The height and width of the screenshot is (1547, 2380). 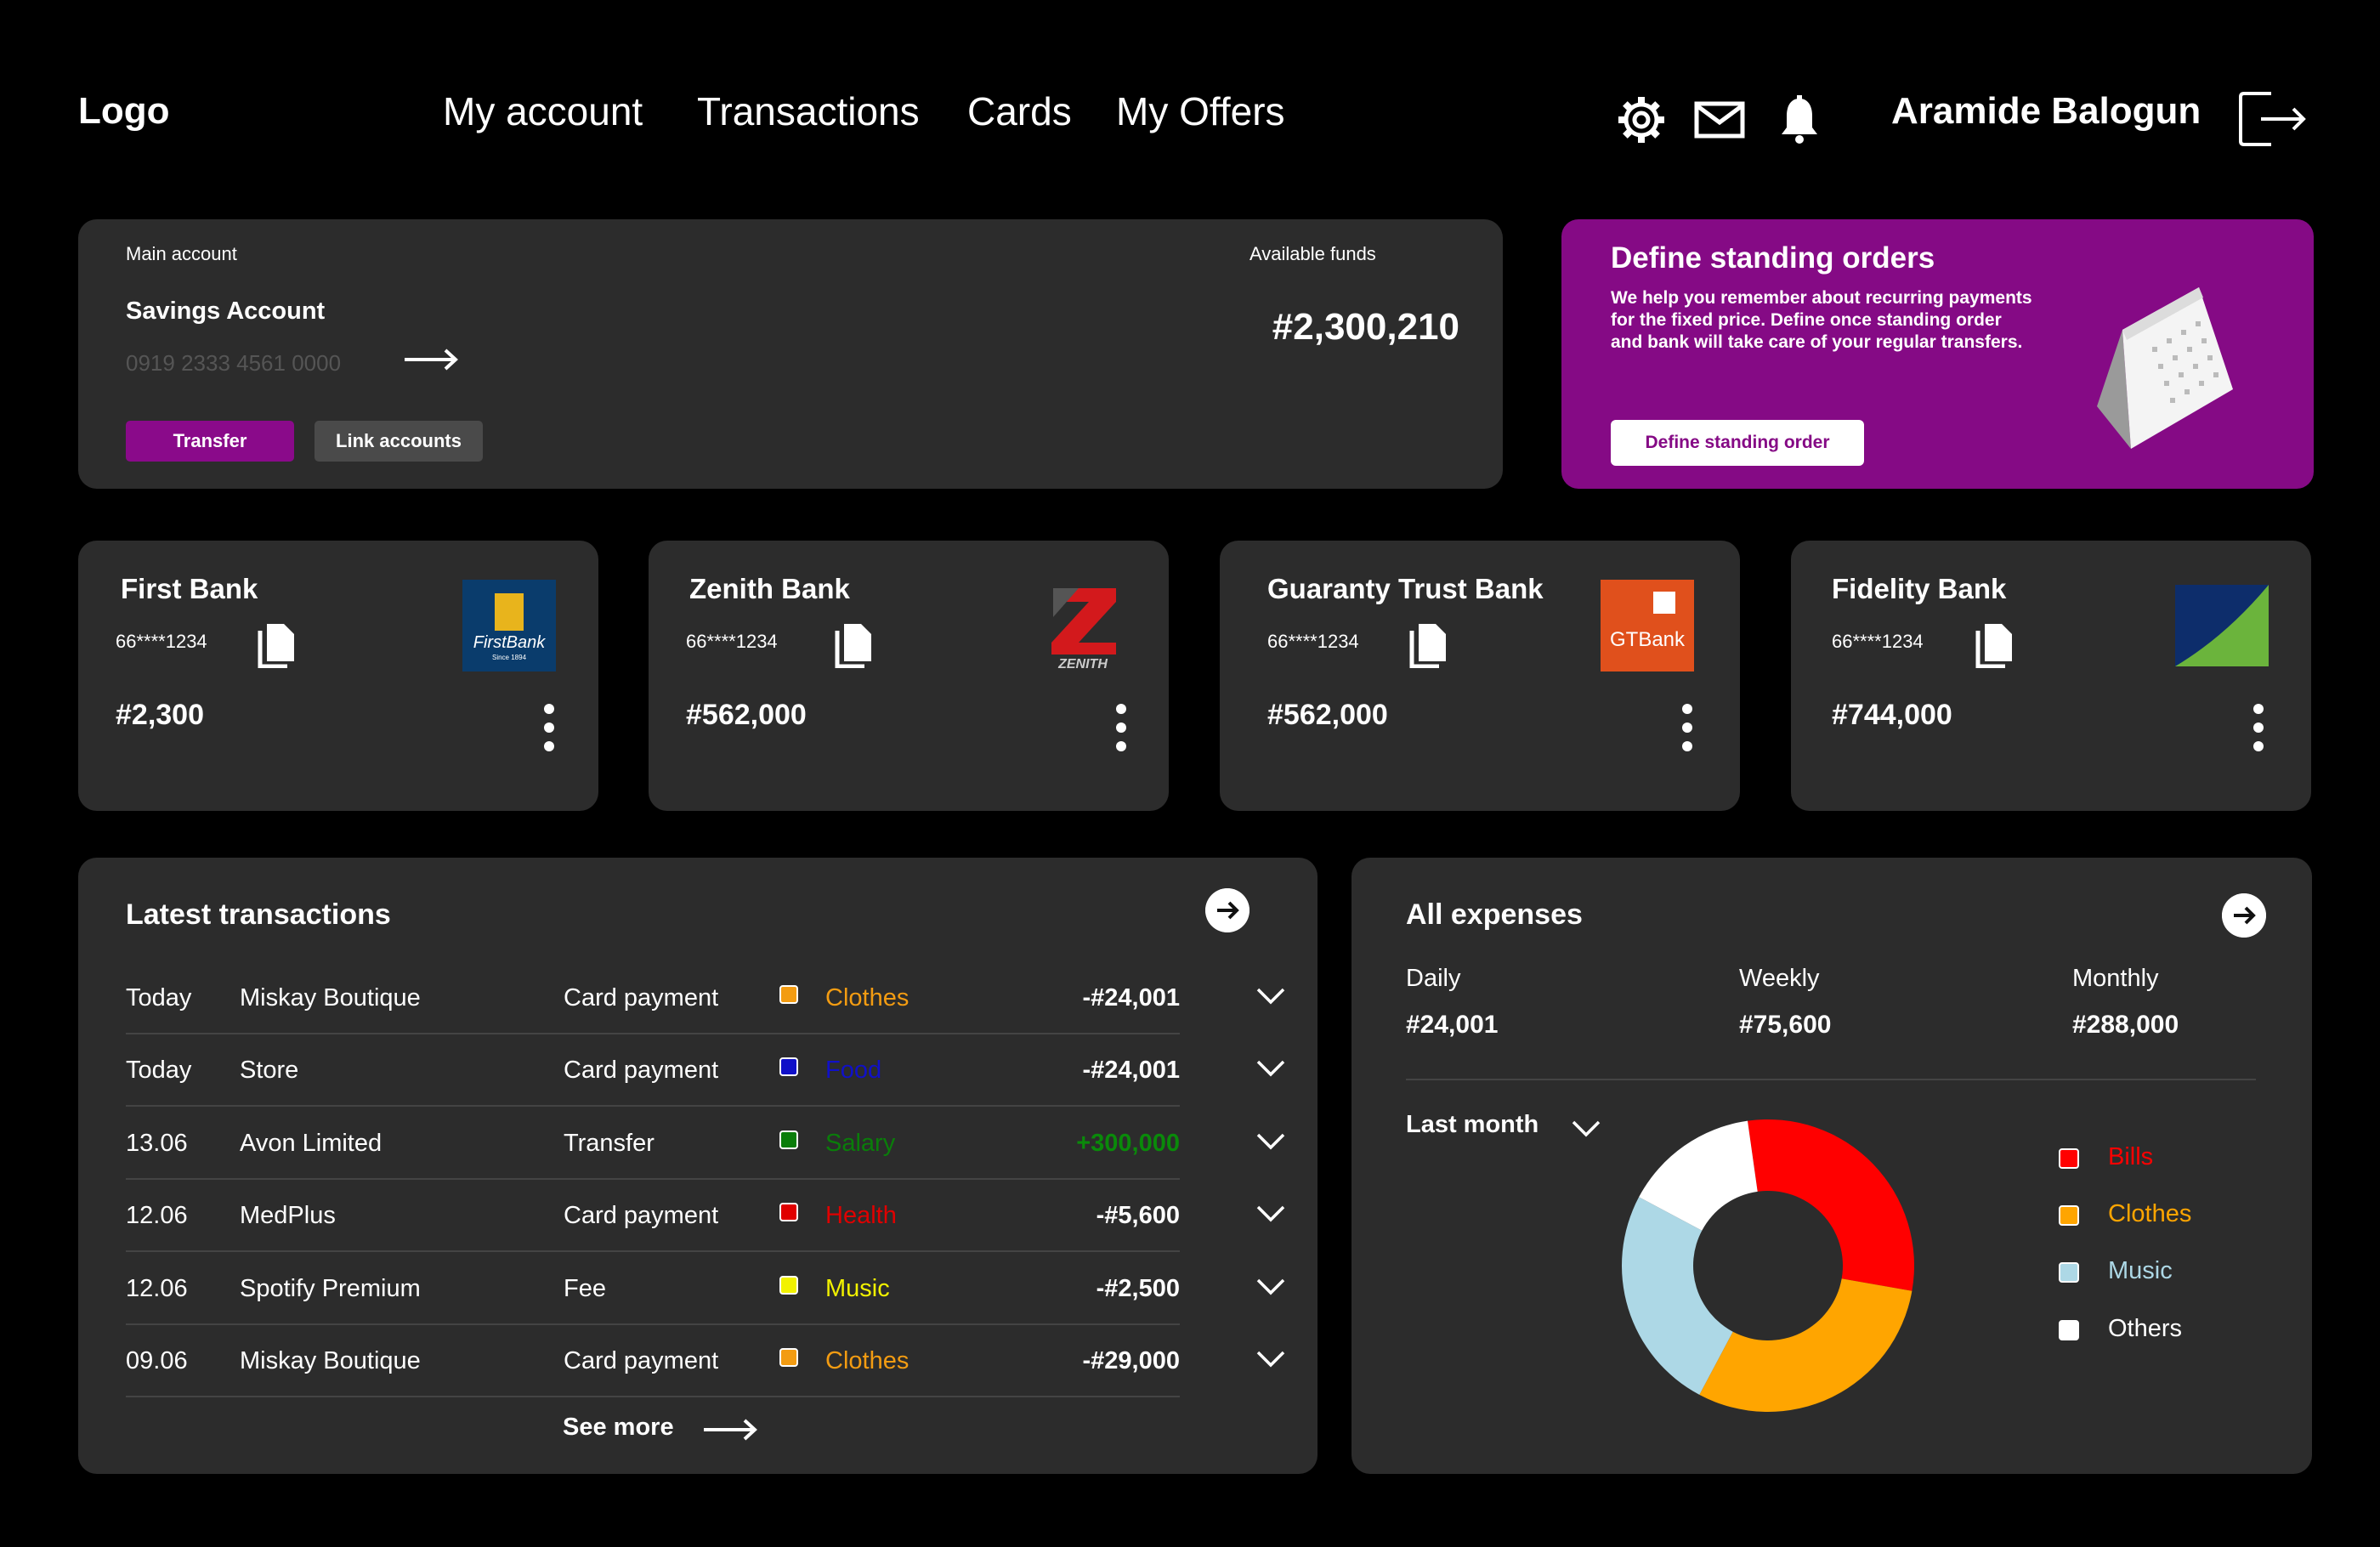 What do you see at coordinates (189, 588) in the screenshot?
I see `bank-name: First Bank` at bounding box center [189, 588].